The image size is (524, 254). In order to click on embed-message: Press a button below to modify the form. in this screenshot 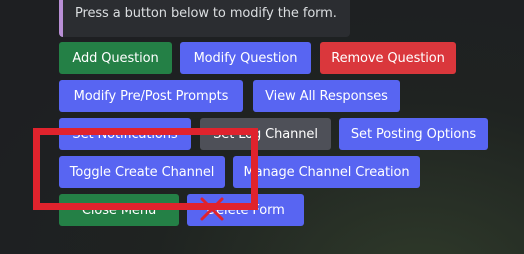, I will do `click(204, 18)`.